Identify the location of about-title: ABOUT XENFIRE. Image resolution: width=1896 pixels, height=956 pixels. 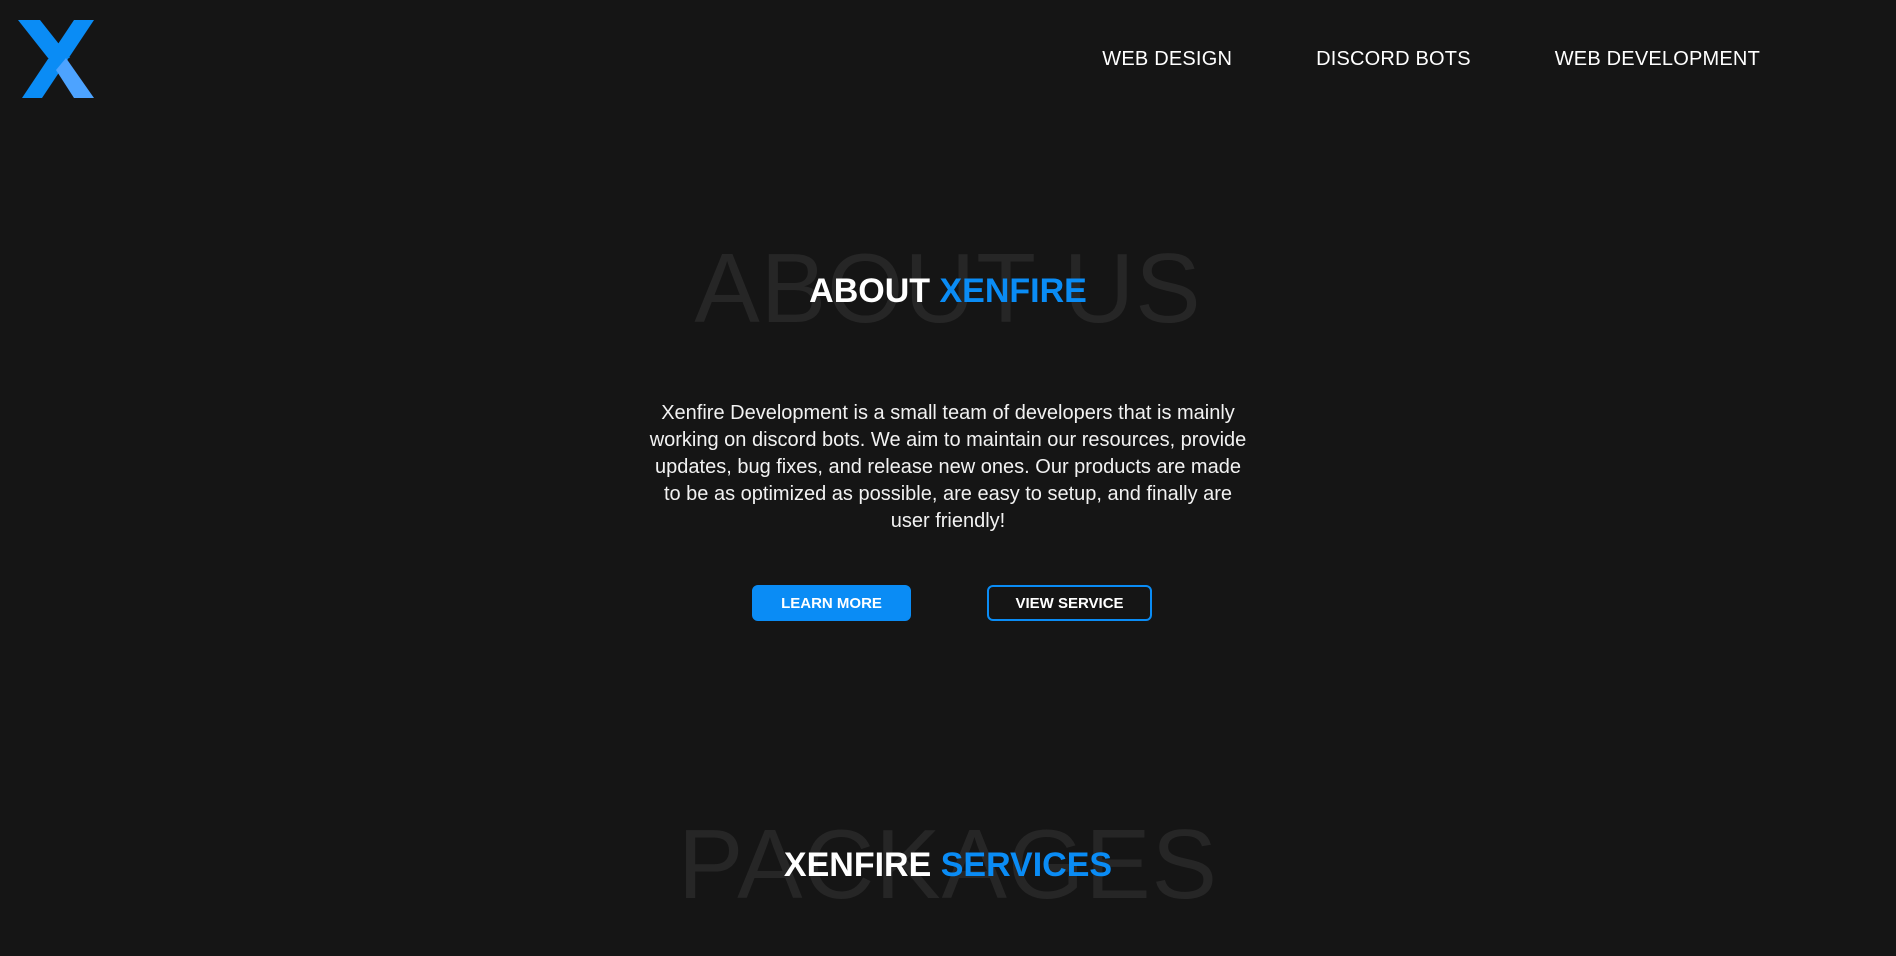
(948, 291).